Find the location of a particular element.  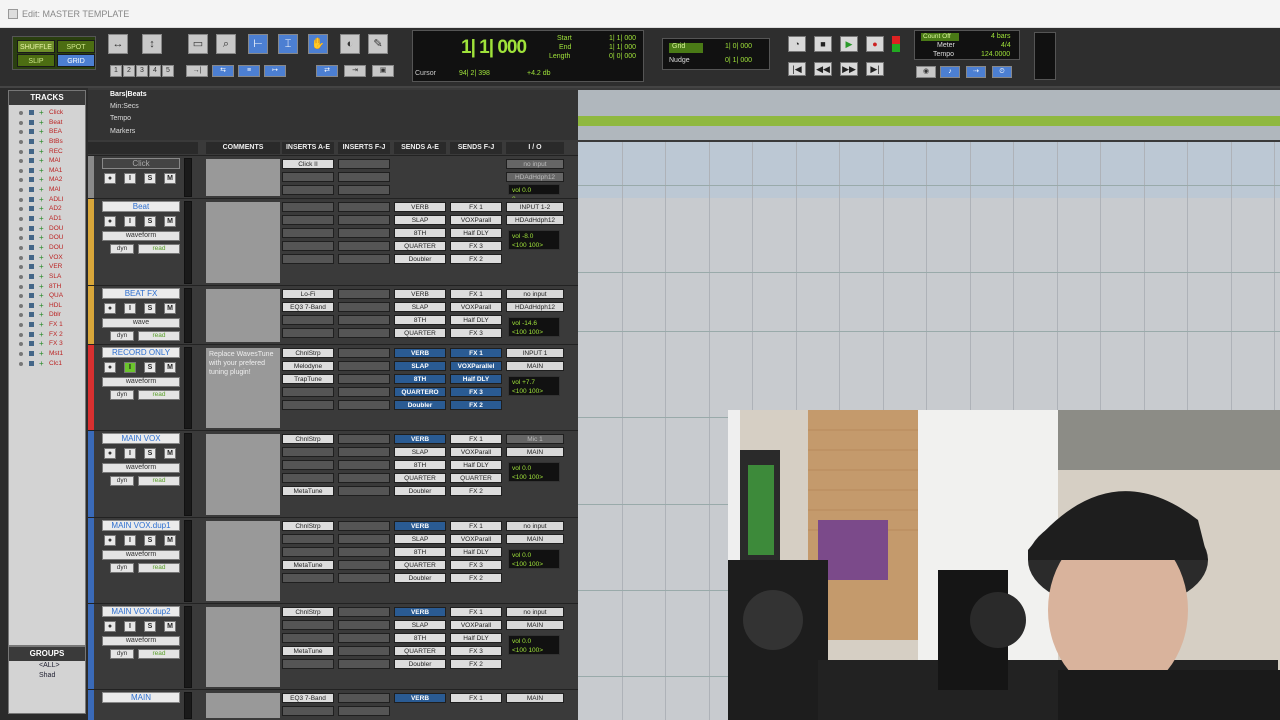

click-track-lane is located at coordinates (929, 170).